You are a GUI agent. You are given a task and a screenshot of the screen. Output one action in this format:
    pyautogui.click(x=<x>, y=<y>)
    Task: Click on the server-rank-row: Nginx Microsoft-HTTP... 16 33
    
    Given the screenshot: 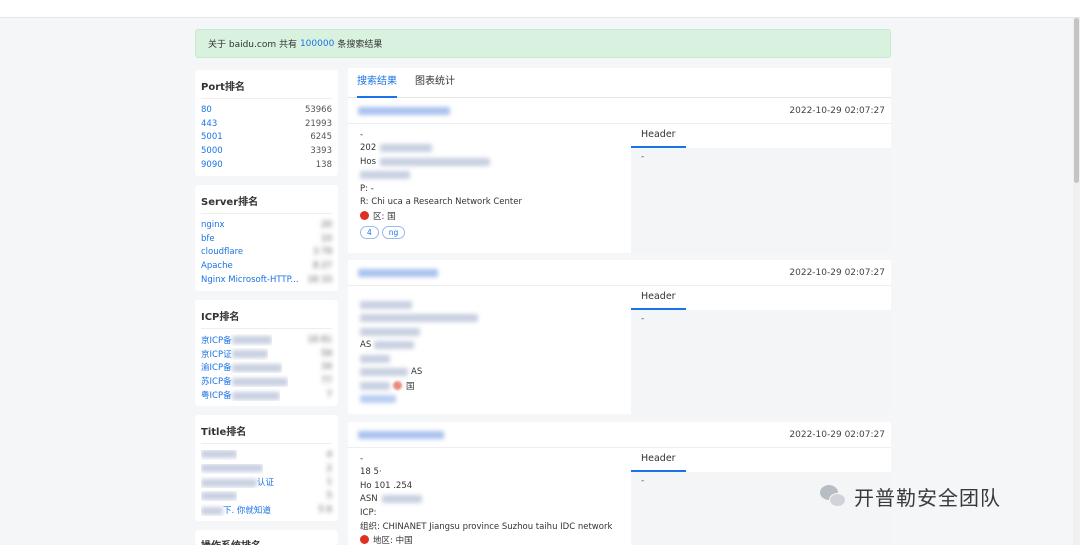 What is the action you would take?
    pyautogui.click(x=266, y=280)
    